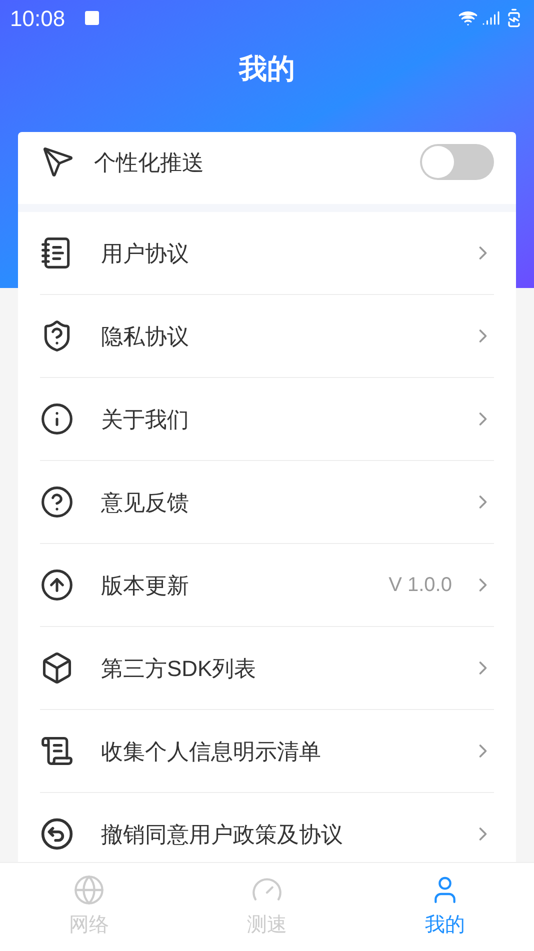 This screenshot has height=951, width=534. Describe the element at coordinates (267, 253) in the screenshot. I see `menu-item: 用户协议` at that location.